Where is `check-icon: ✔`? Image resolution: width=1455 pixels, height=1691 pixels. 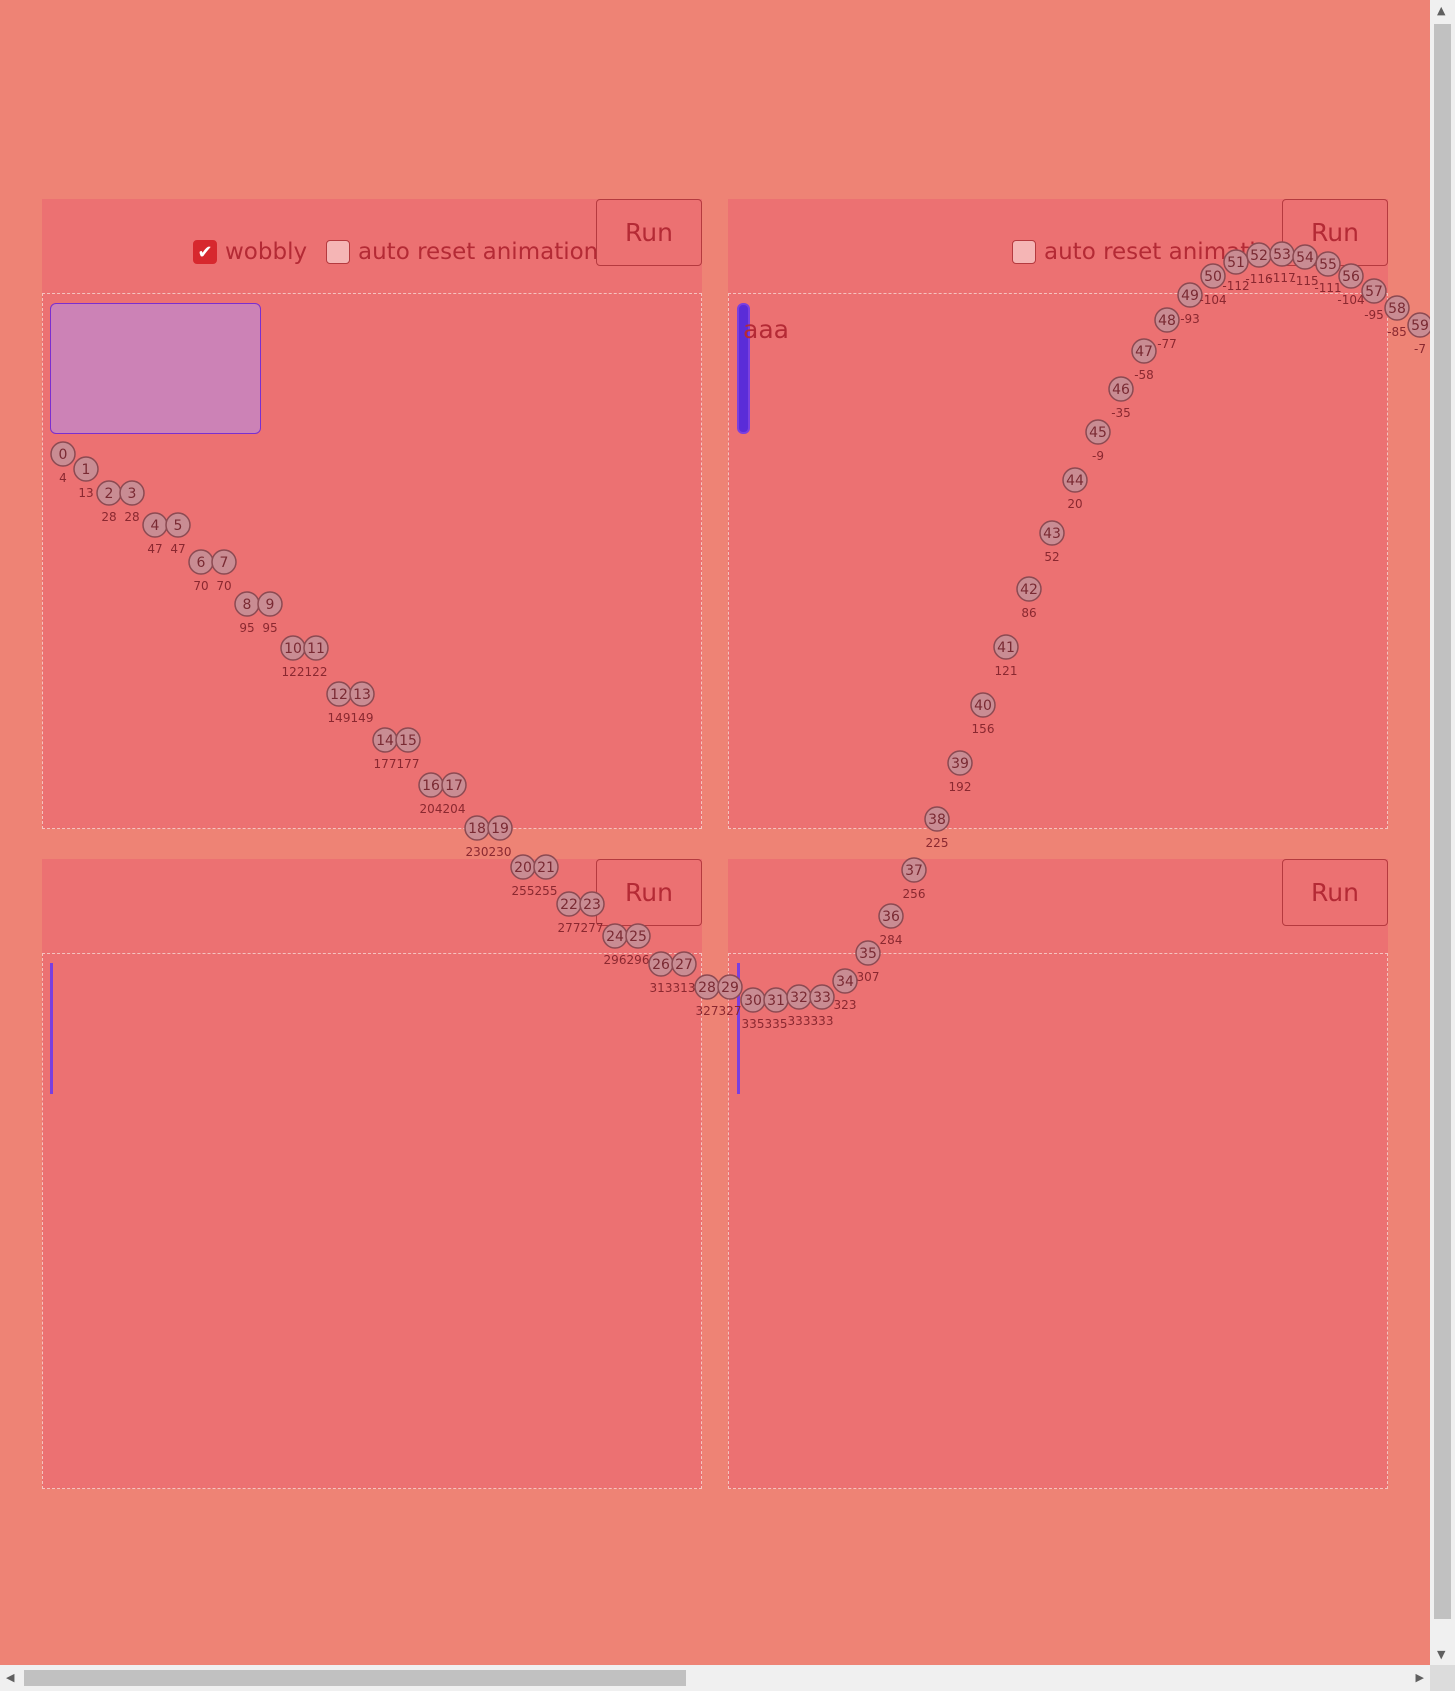
check-icon: ✔ is located at coordinates (205, 252).